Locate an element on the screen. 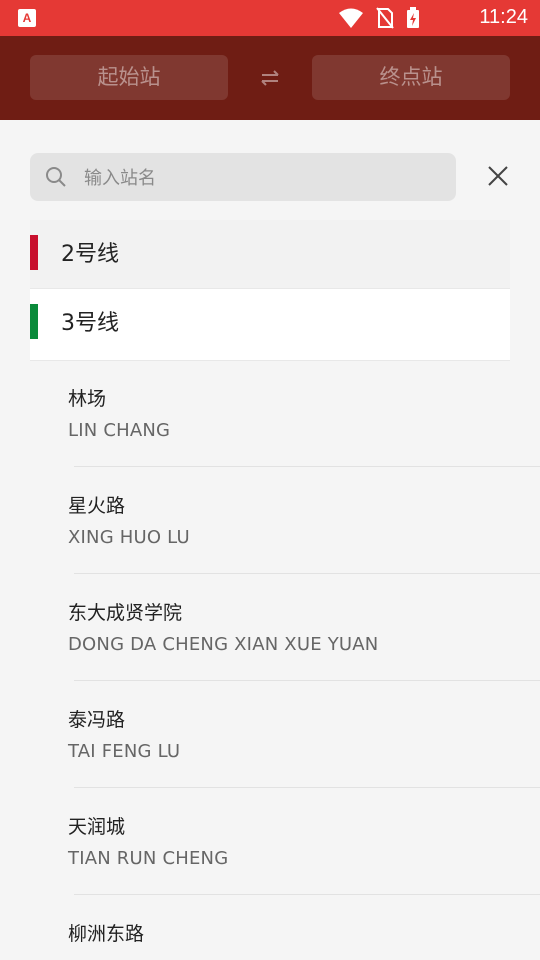  station-item: 天润城 TIAN RUN CHENG is located at coordinates (270, 841).